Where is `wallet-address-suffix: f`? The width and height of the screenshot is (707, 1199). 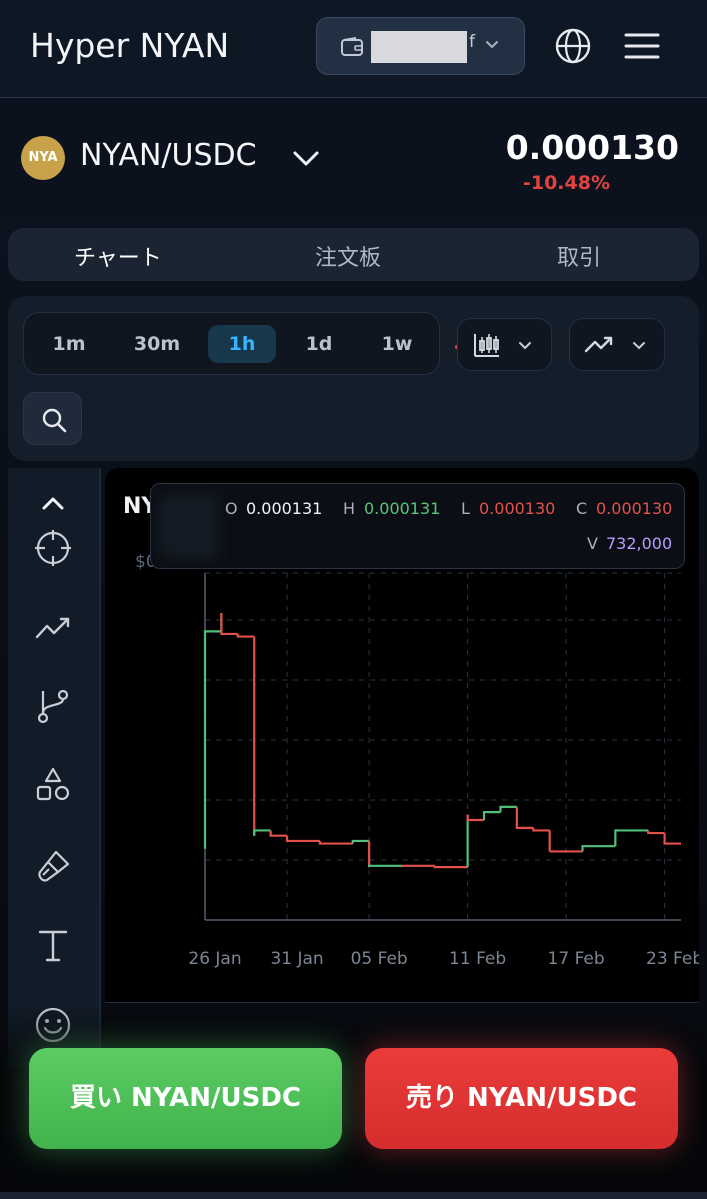
wallet-address-suffix: f is located at coordinates (472, 42).